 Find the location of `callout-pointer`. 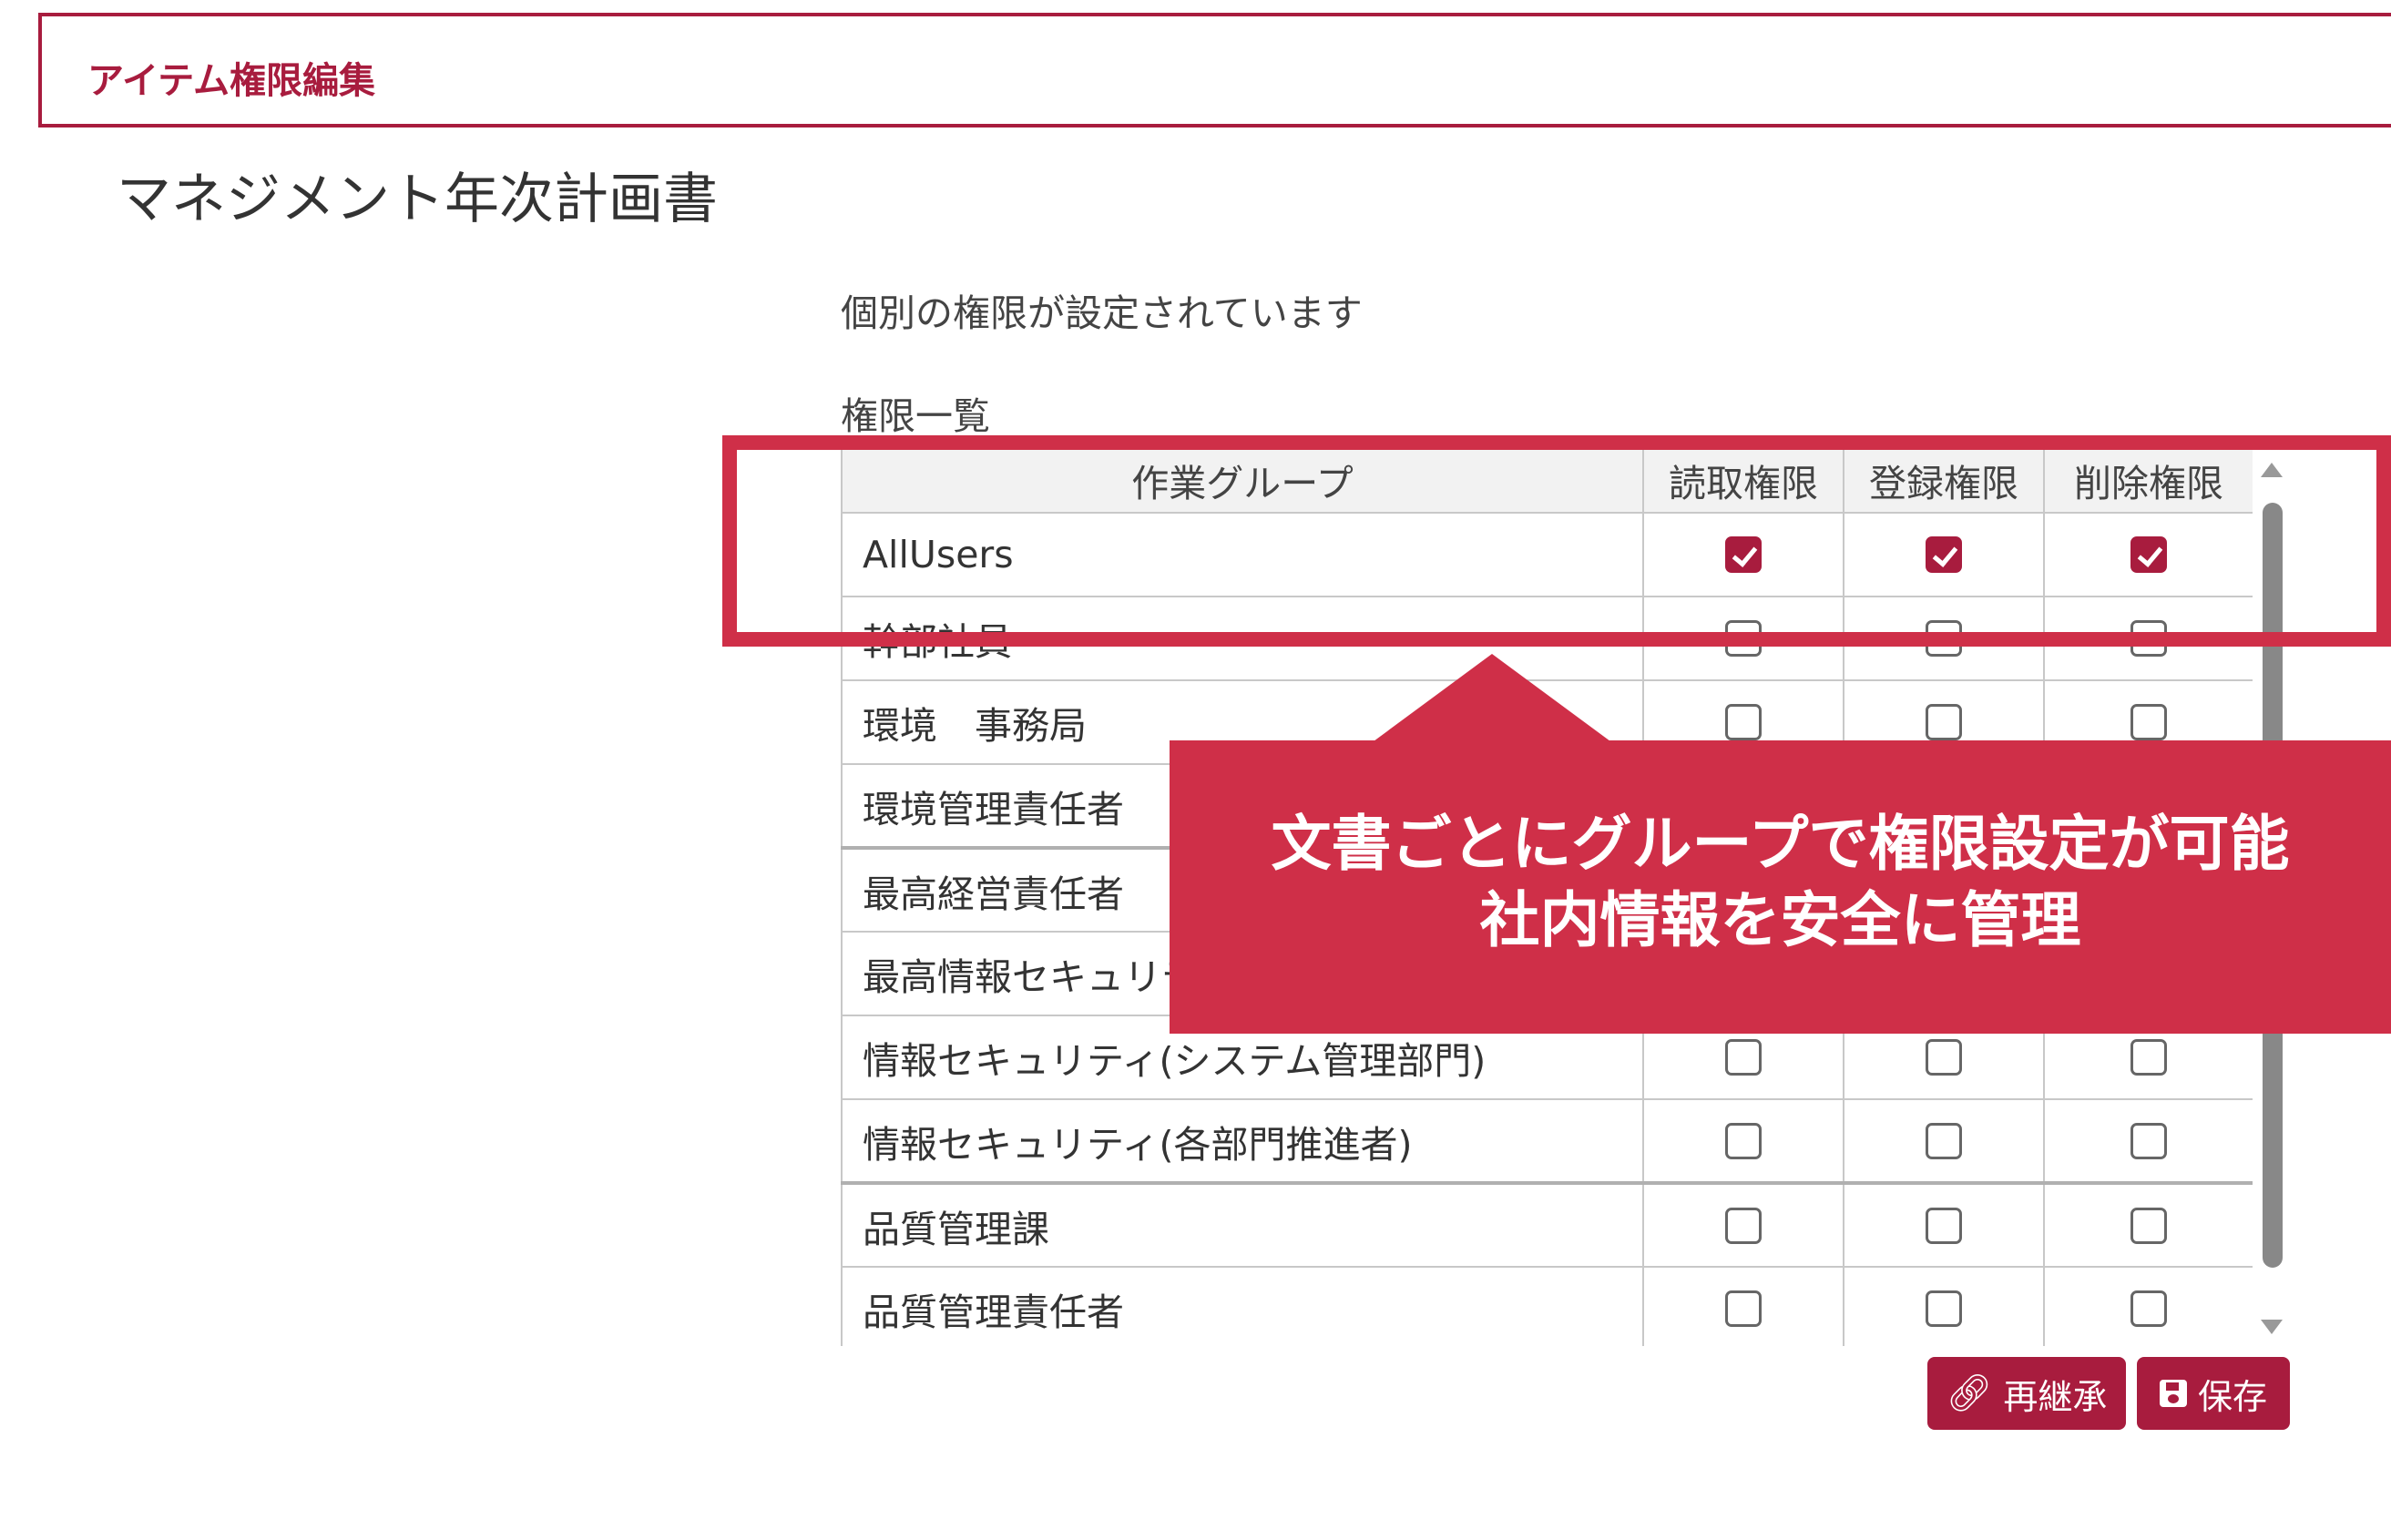

callout-pointer is located at coordinates (1492, 697).